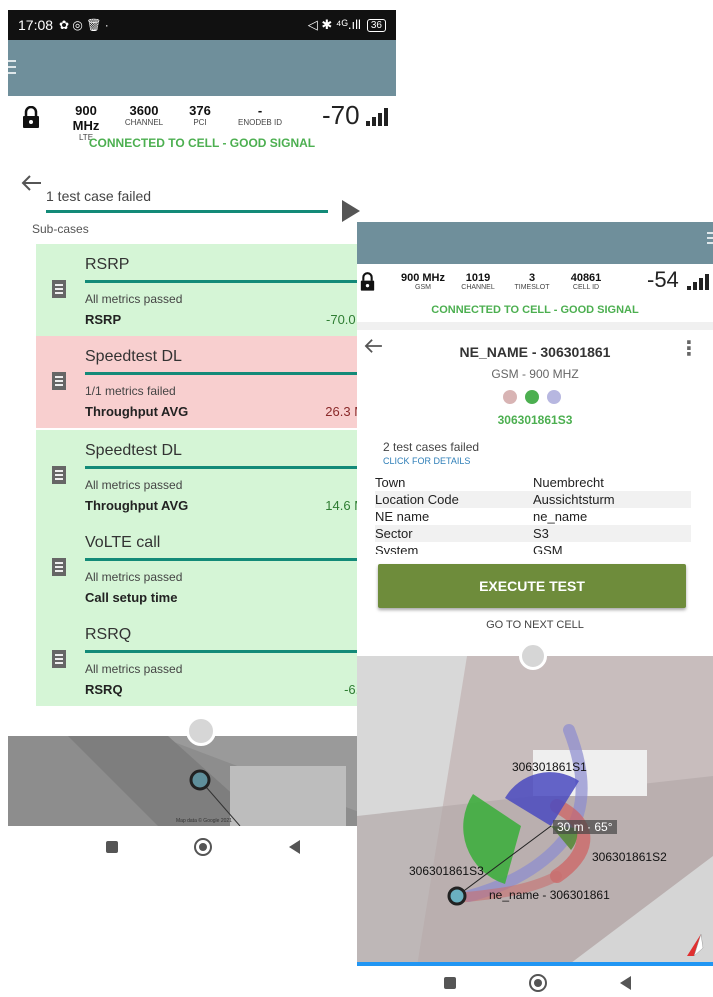  What do you see at coordinates (417, 499) in the screenshot?
I see `info-key: Location Code` at bounding box center [417, 499].